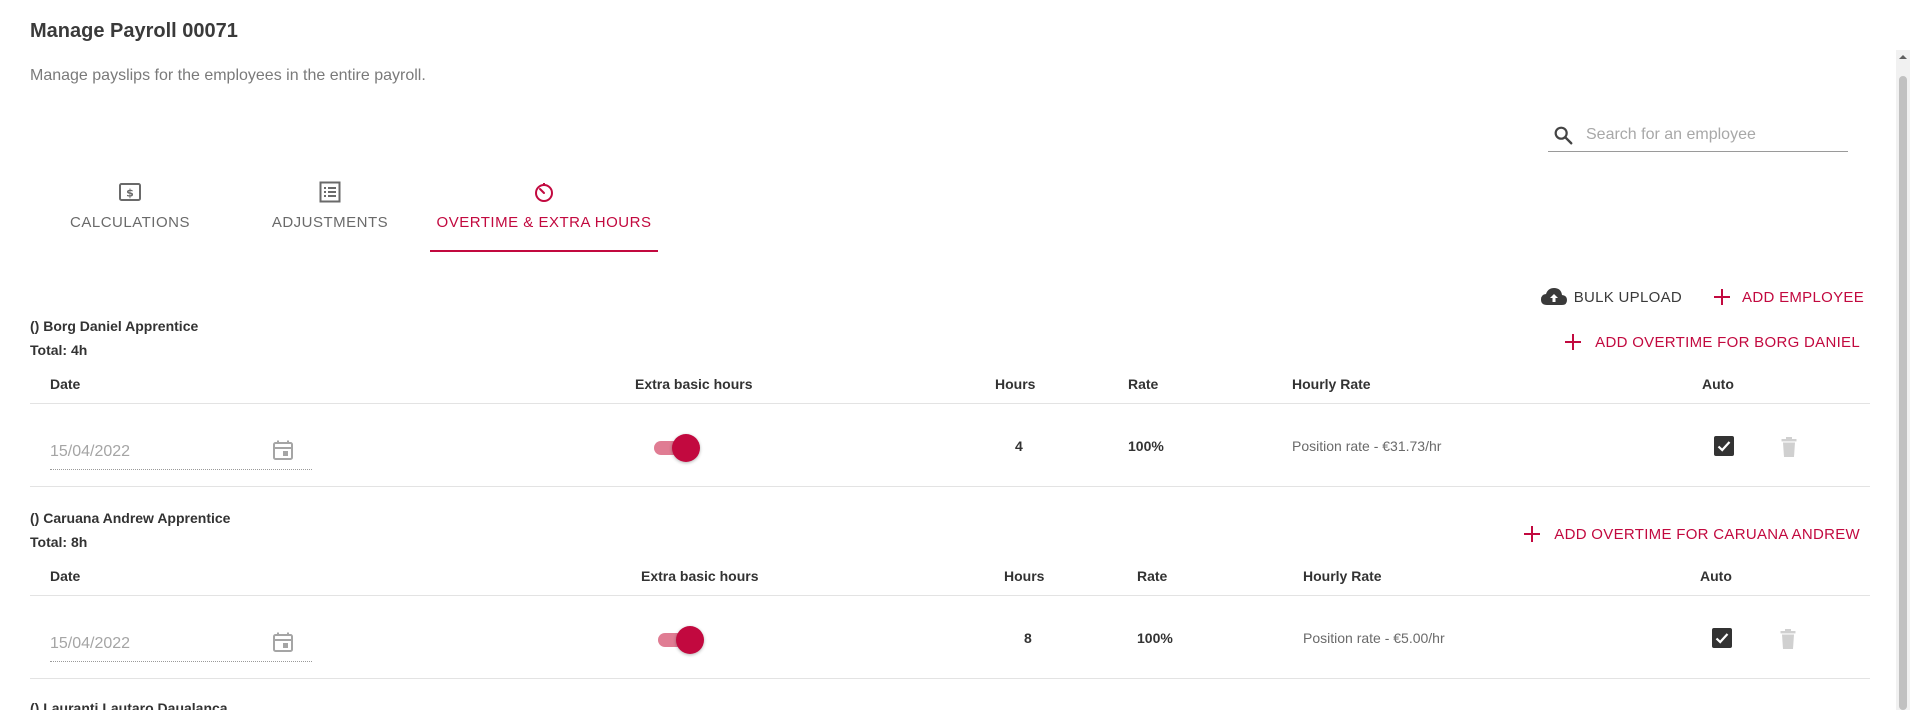 This screenshot has width=1910, height=710. I want to click on add-employee-button: ADD EMPLOYEE, so click(1786, 297).